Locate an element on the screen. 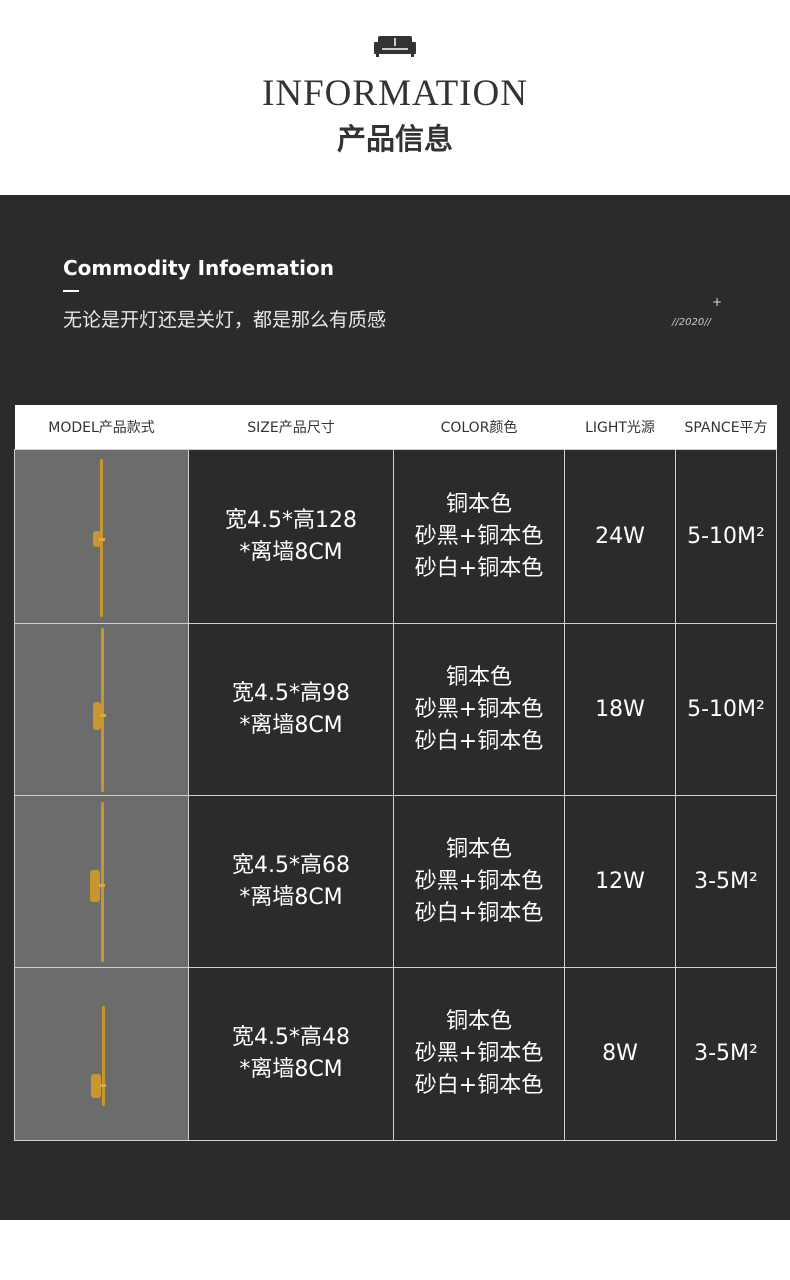  size-cell: 宽4.5*高68 *离墙8CM is located at coordinates (291, 881).